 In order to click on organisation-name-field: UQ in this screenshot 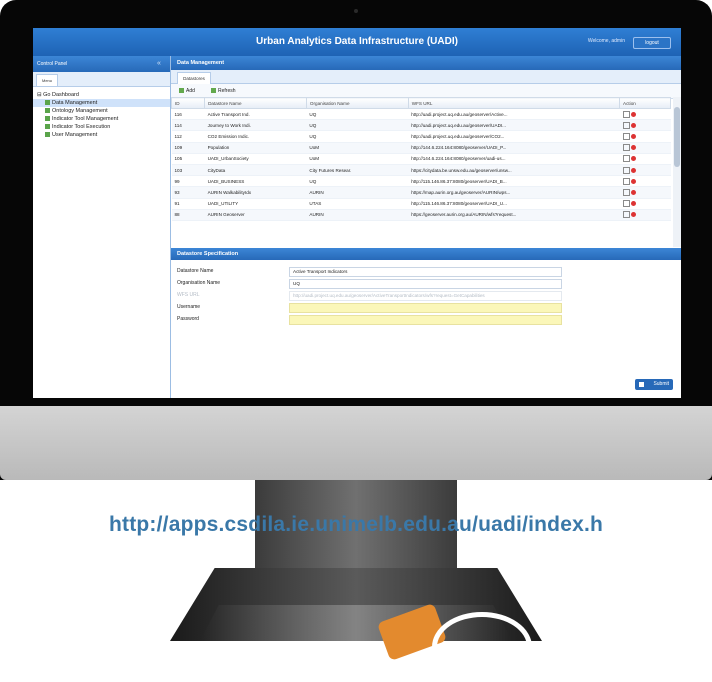, I will do `click(425, 284)`.